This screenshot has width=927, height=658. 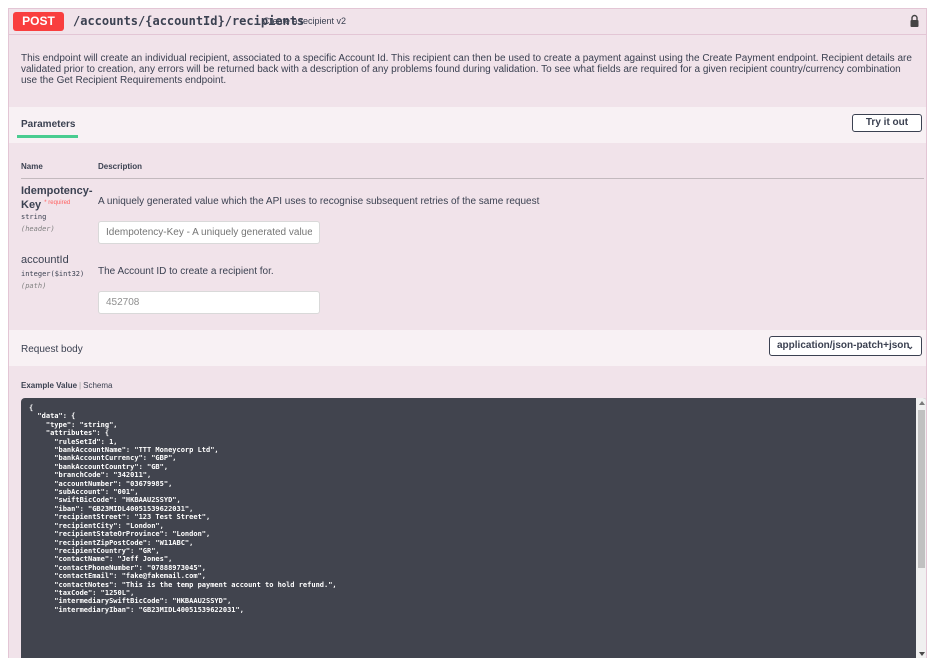 What do you see at coordinates (32, 166) in the screenshot?
I see `column-header-name: Name` at bounding box center [32, 166].